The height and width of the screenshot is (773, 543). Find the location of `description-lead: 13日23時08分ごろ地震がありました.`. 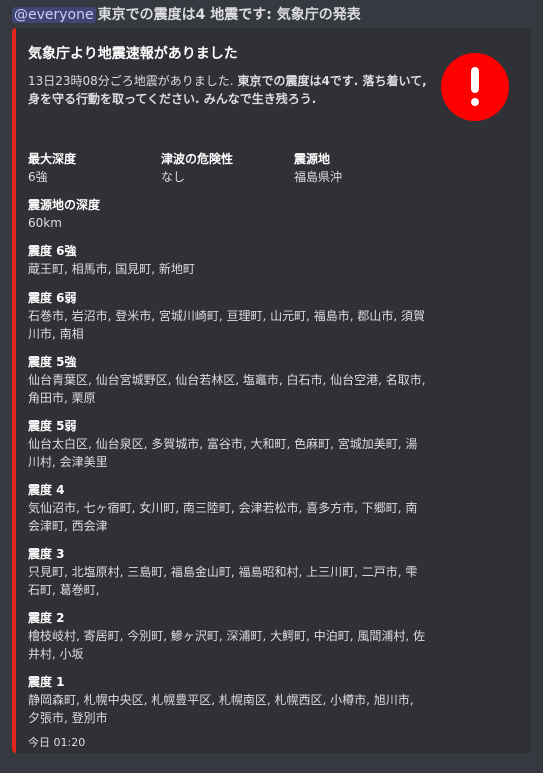

description-lead: 13日23時08分ごろ地震がありました. is located at coordinates (131, 81).